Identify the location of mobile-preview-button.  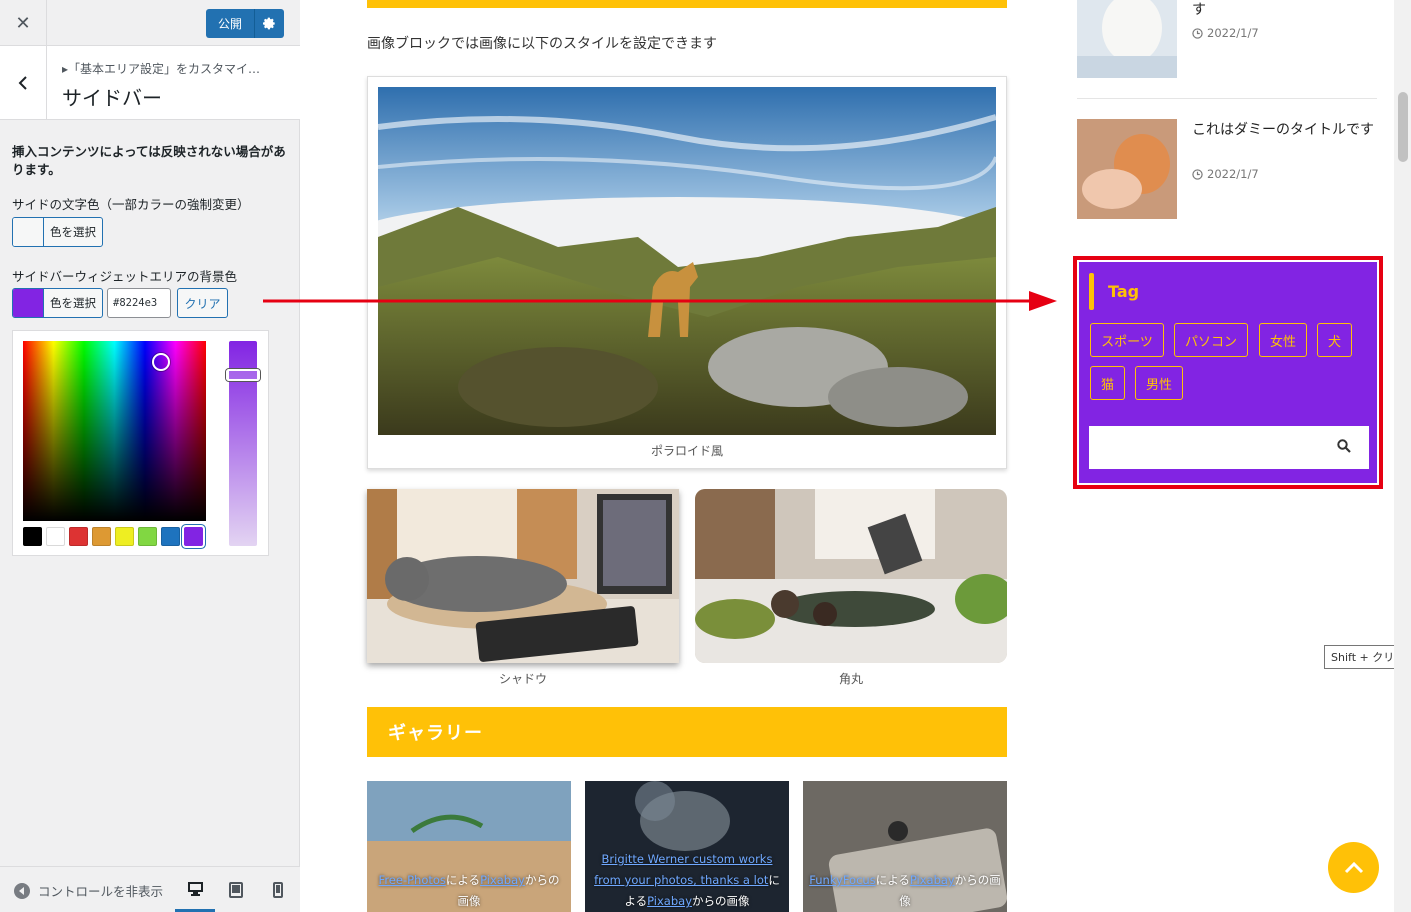
(278, 889).